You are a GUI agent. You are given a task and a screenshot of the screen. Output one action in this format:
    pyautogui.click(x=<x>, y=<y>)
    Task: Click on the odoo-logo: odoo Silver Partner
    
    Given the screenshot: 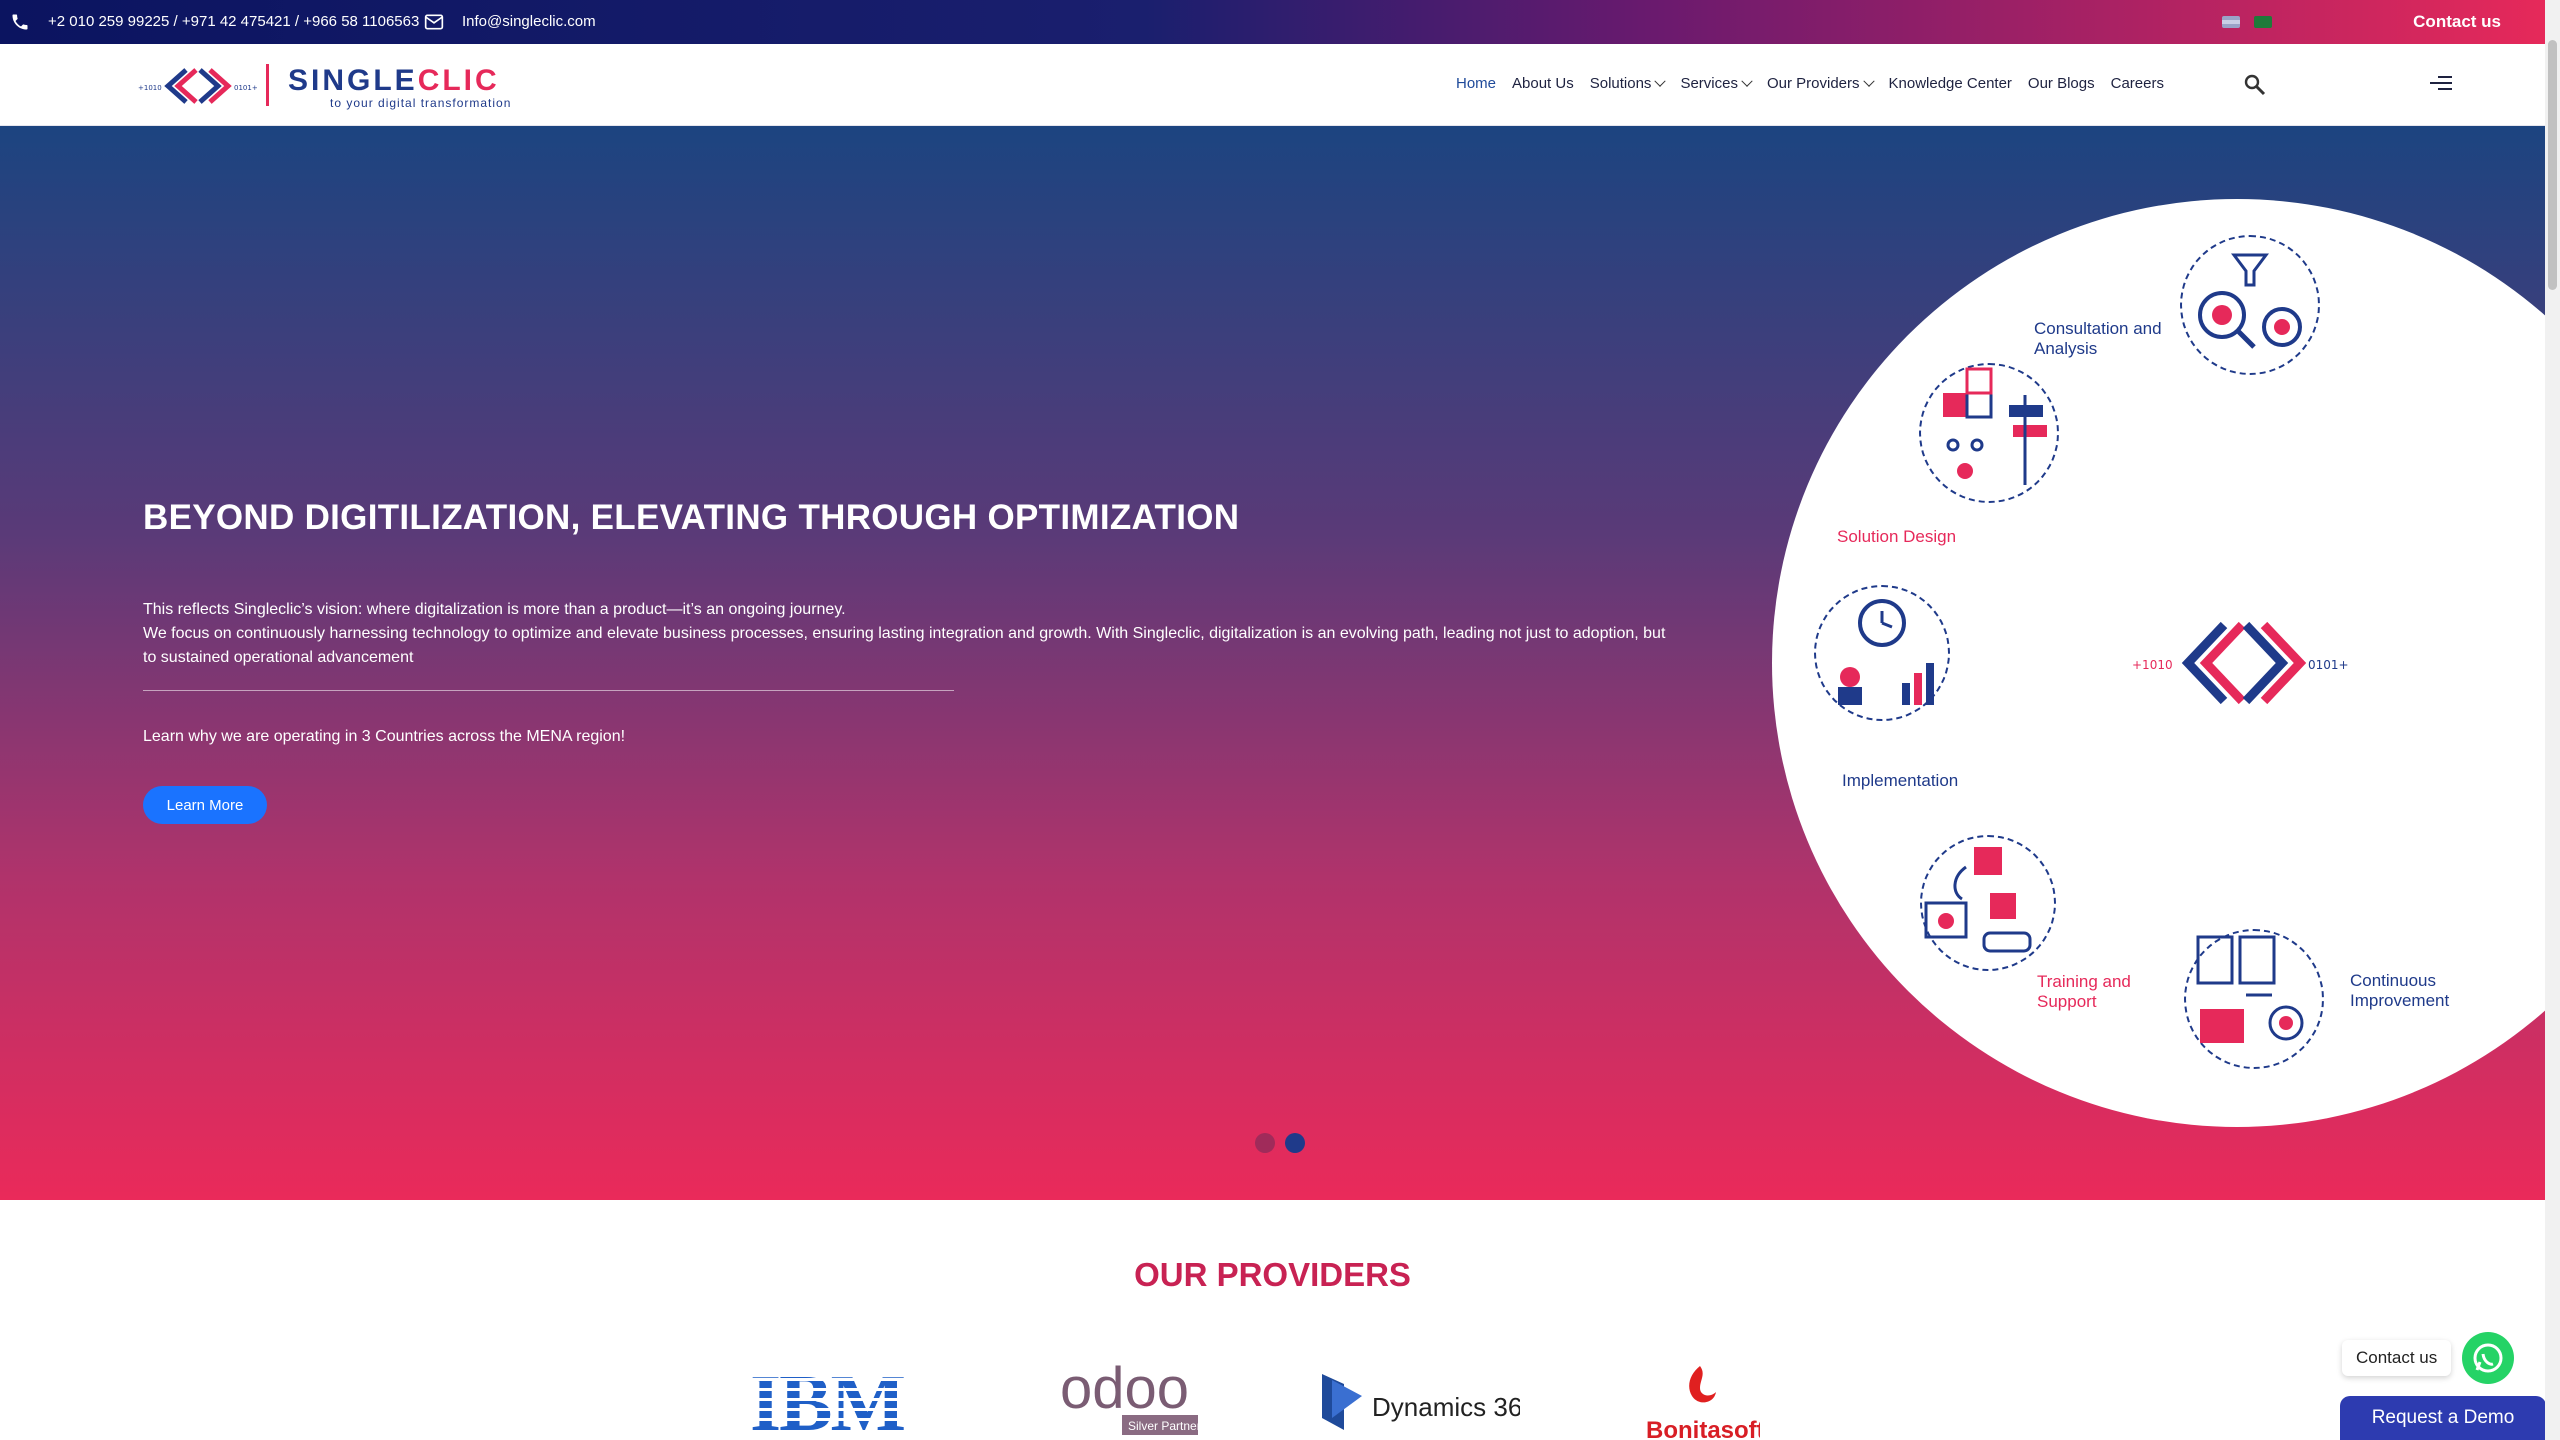 What is the action you would take?
    pyautogui.click(x=1135, y=1400)
    